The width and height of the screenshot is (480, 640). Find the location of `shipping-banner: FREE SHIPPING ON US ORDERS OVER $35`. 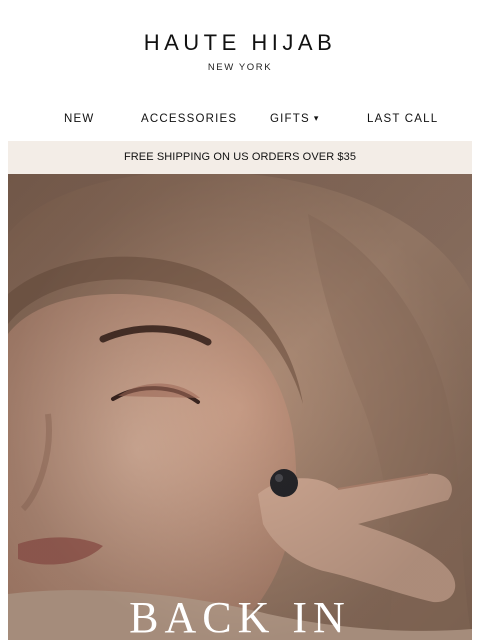

shipping-banner: FREE SHIPPING ON US ORDERS OVER $35 is located at coordinates (240, 157).